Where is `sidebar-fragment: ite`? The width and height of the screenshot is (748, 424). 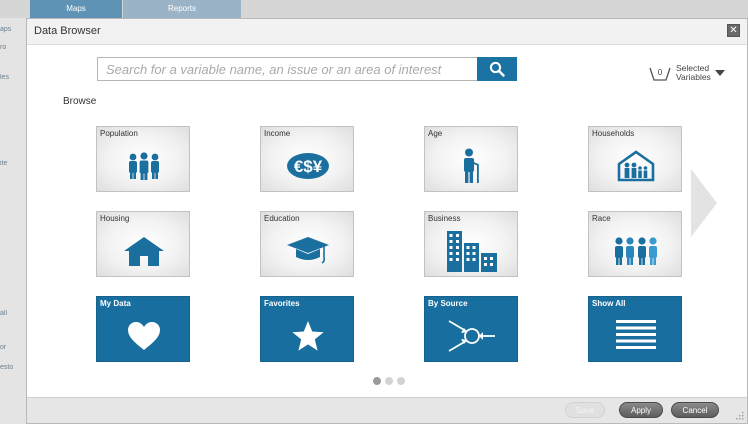 sidebar-fragment: ite is located at coordinates (4, 163).